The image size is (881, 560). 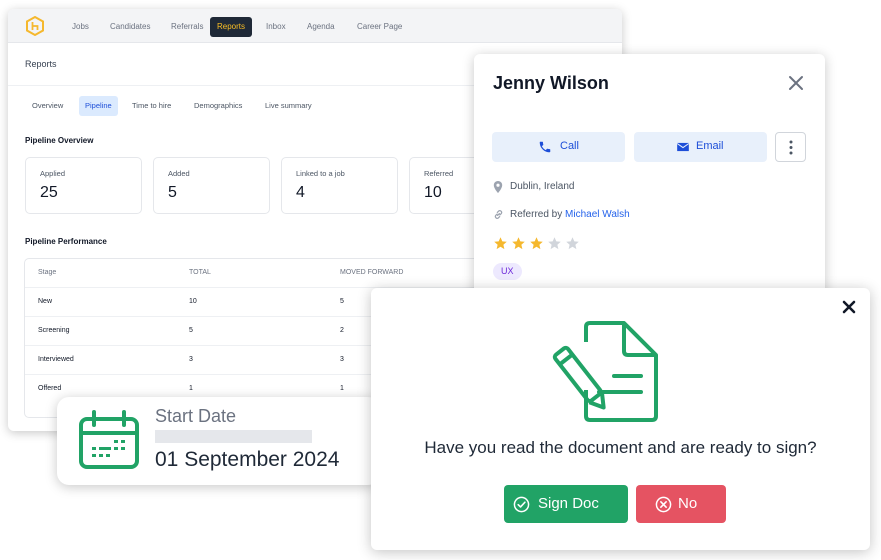 I want to click on pipeline-performance-title: Pipeline Performance, so click(x=66, y=241).